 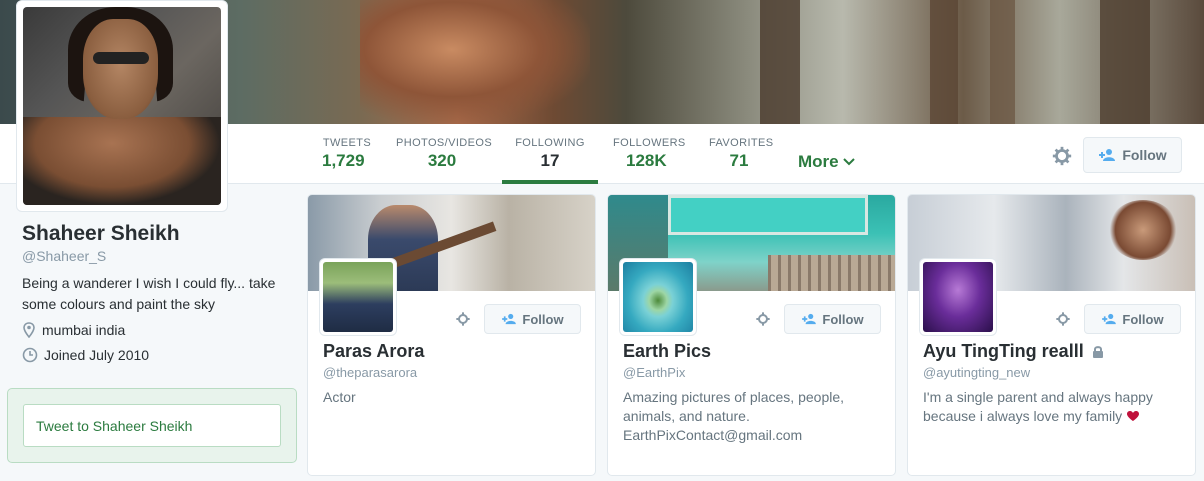 What do you see at coordinates (1133, 416) in the screenshot?
I see `heart-icon` at bounding box center [1133, 416].